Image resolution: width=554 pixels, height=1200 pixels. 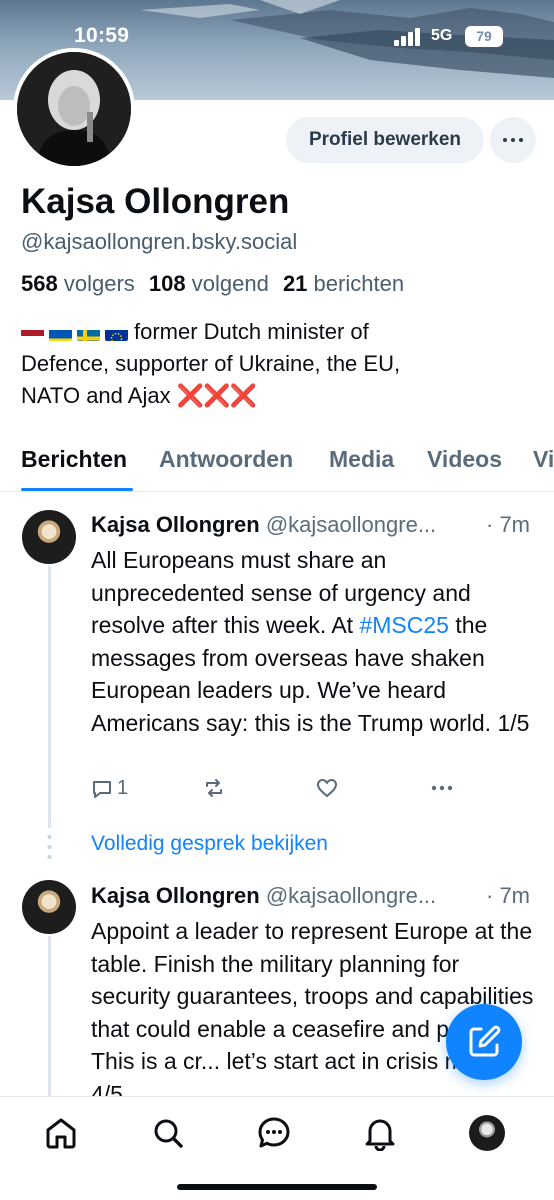 What do you see at coordinates (99, 283) in the screenshot?
I see `followers-label: volgers` at bounding box center [99, 283].